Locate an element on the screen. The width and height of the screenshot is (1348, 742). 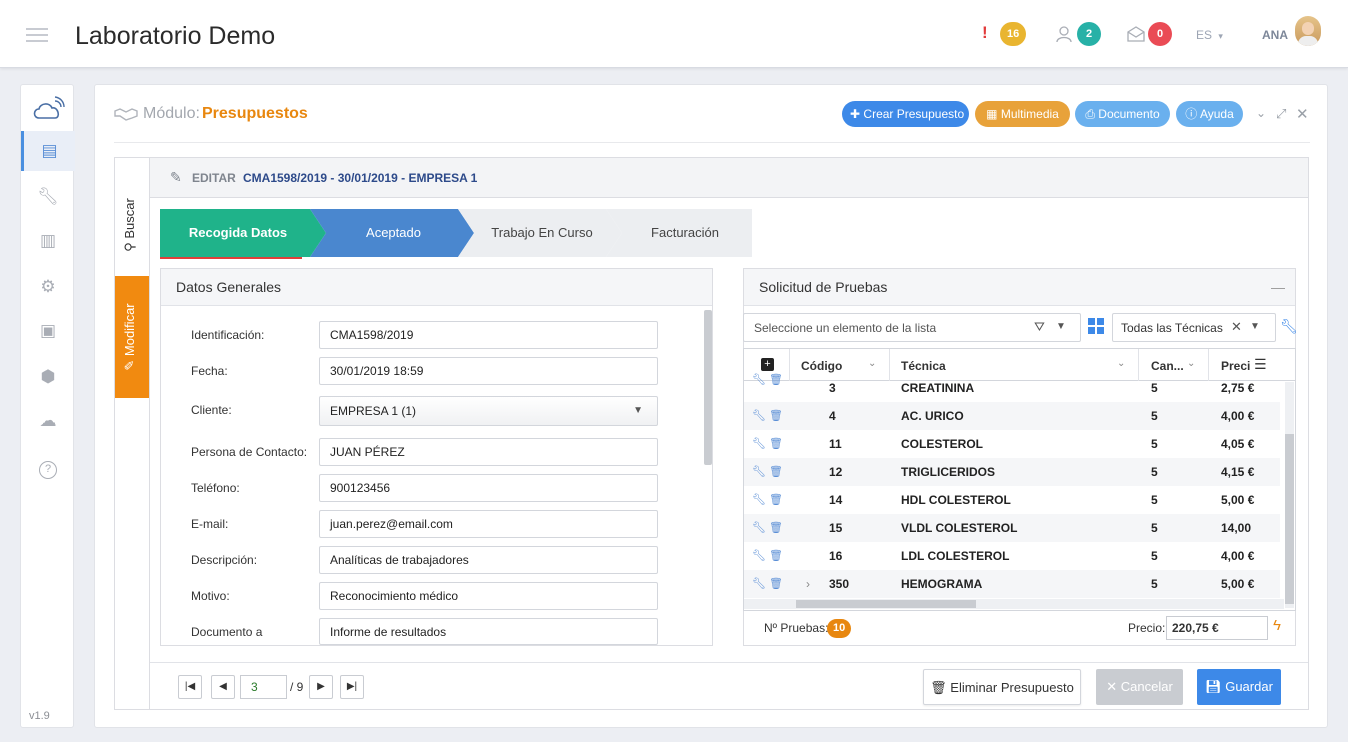
description-field: Analíticas de trabajadores is located at coordinates (488, 560).